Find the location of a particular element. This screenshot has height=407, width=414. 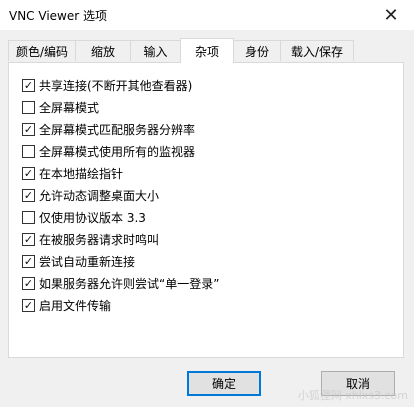

close-icon: ✕ is located at coordinates (391, 15).